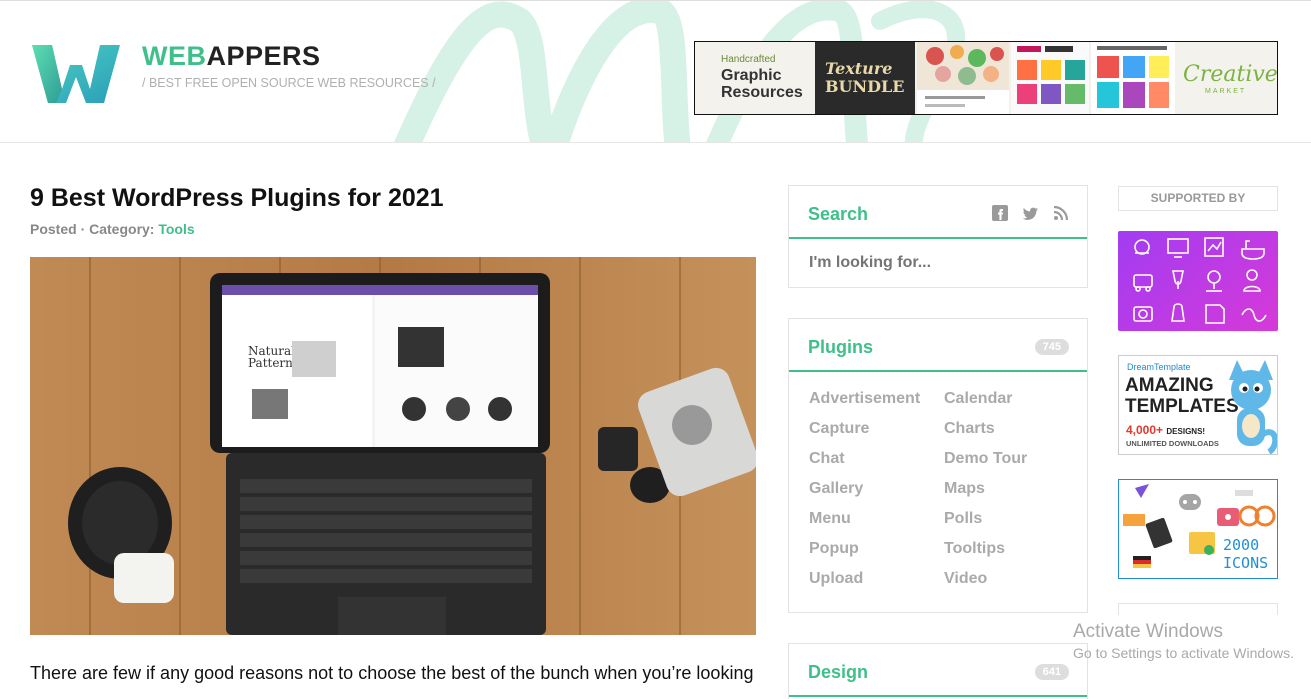 Image resolution: width=1311 pixels, height=699 pixels. Describe the element at coordinates (827, 459) in the screenshot. I see `tag-chat: Chat` at that location.